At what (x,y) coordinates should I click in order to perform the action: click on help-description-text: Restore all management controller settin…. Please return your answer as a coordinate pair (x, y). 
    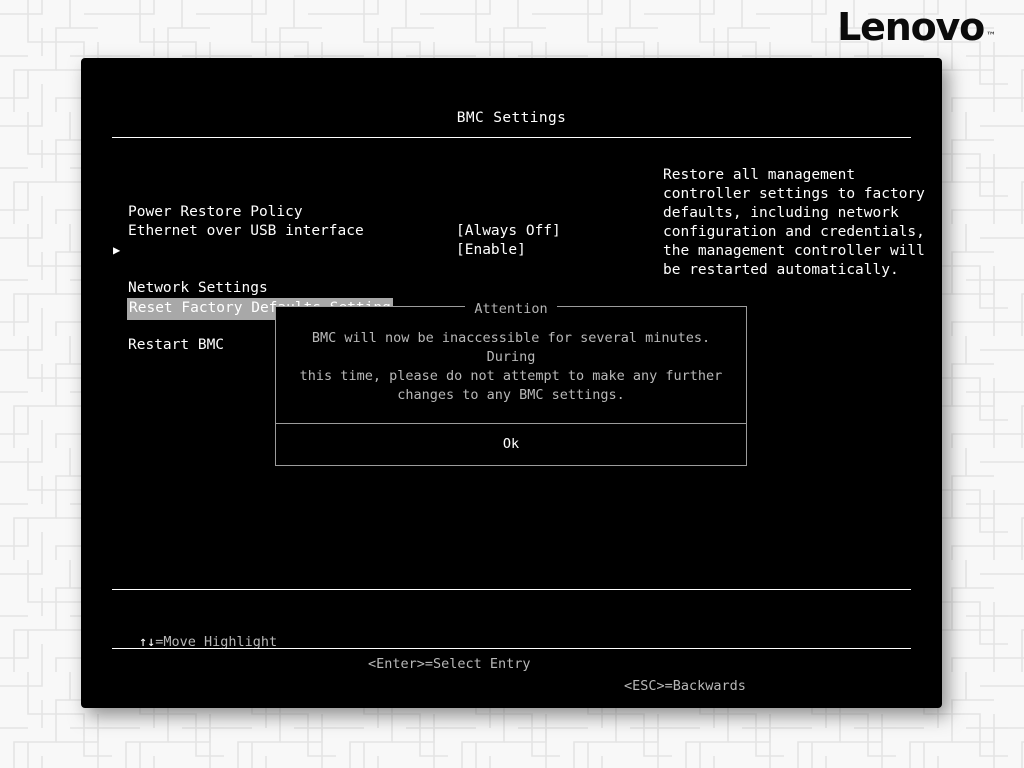
    Looking at the image, I should click on (794, 222).